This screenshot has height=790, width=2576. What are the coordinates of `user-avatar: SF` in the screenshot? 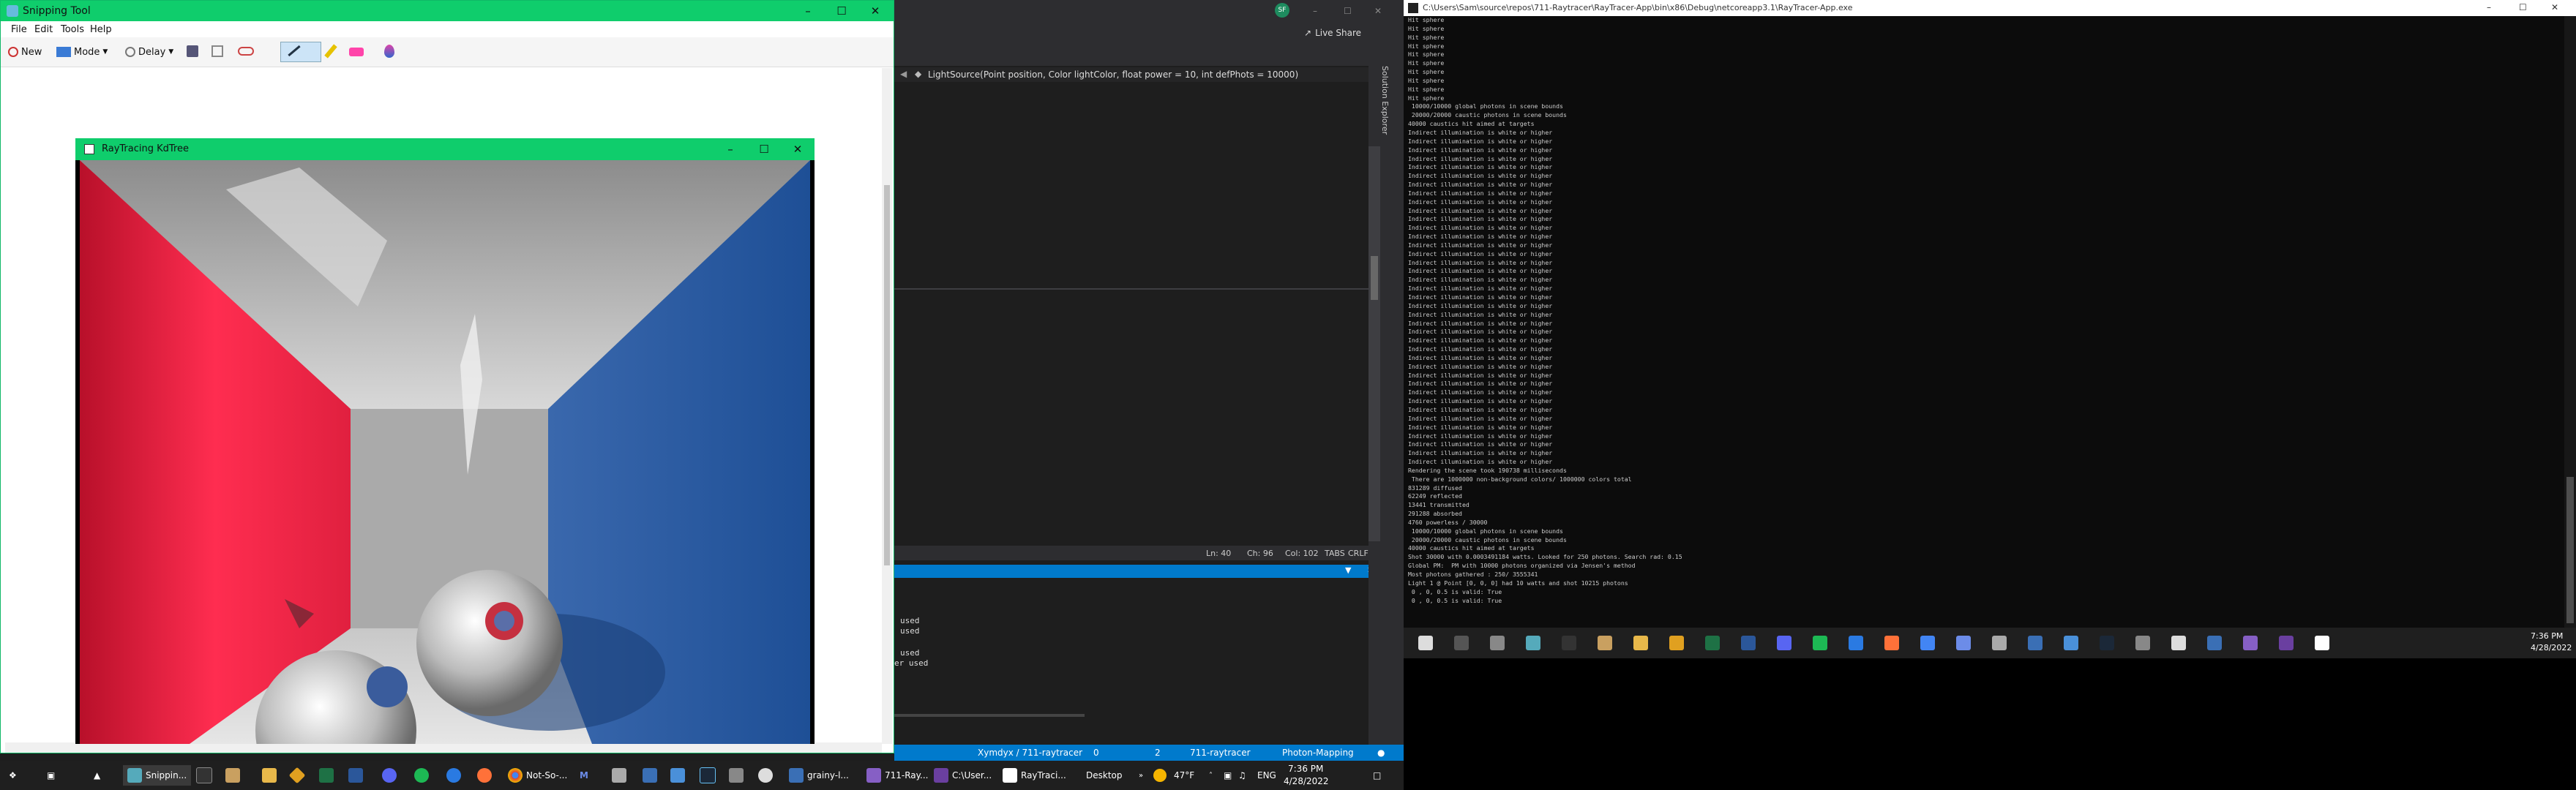 It's located at (1282, 10).